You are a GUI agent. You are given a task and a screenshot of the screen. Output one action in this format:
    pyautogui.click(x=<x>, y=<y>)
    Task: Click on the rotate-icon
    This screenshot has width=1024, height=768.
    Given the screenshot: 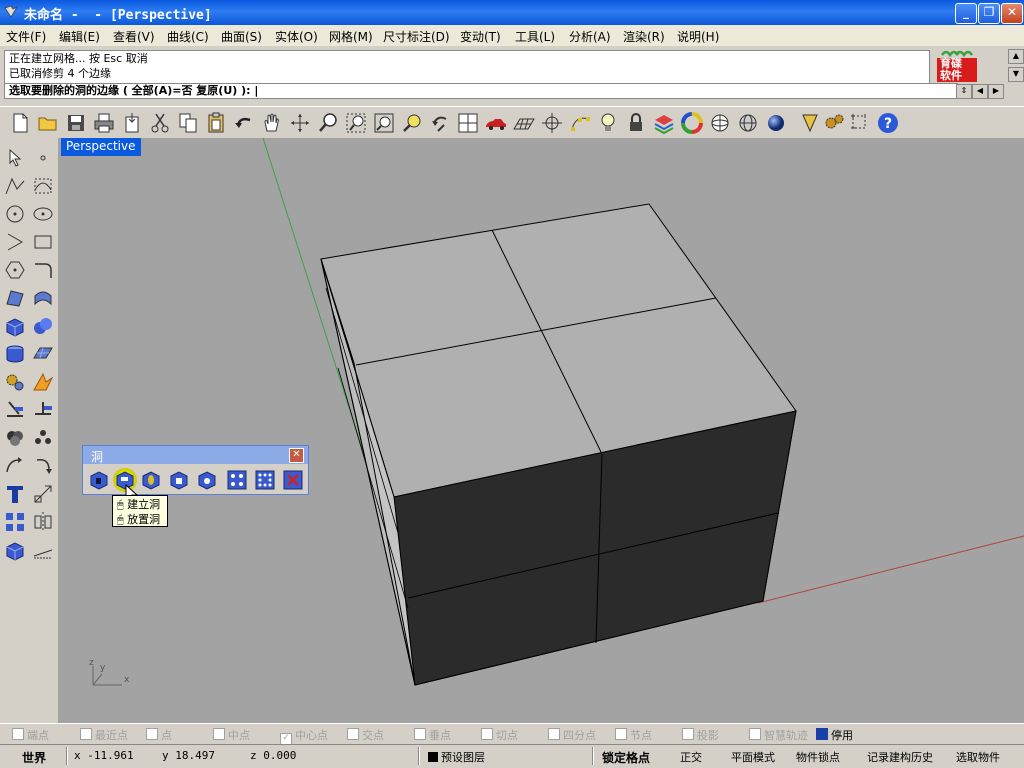 What is the action you would take?
    pyautogui.click(x=43, y=466)
    